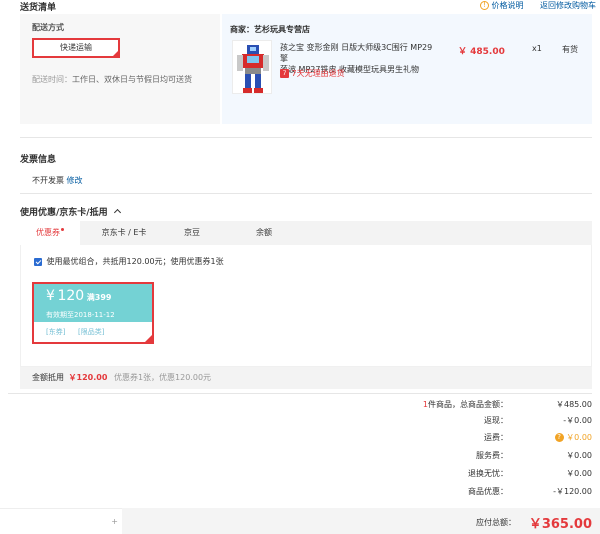 The width and height of the screenshot is (600, 534). I want to click on payable-label: 应付总额：, so click(496, 522).